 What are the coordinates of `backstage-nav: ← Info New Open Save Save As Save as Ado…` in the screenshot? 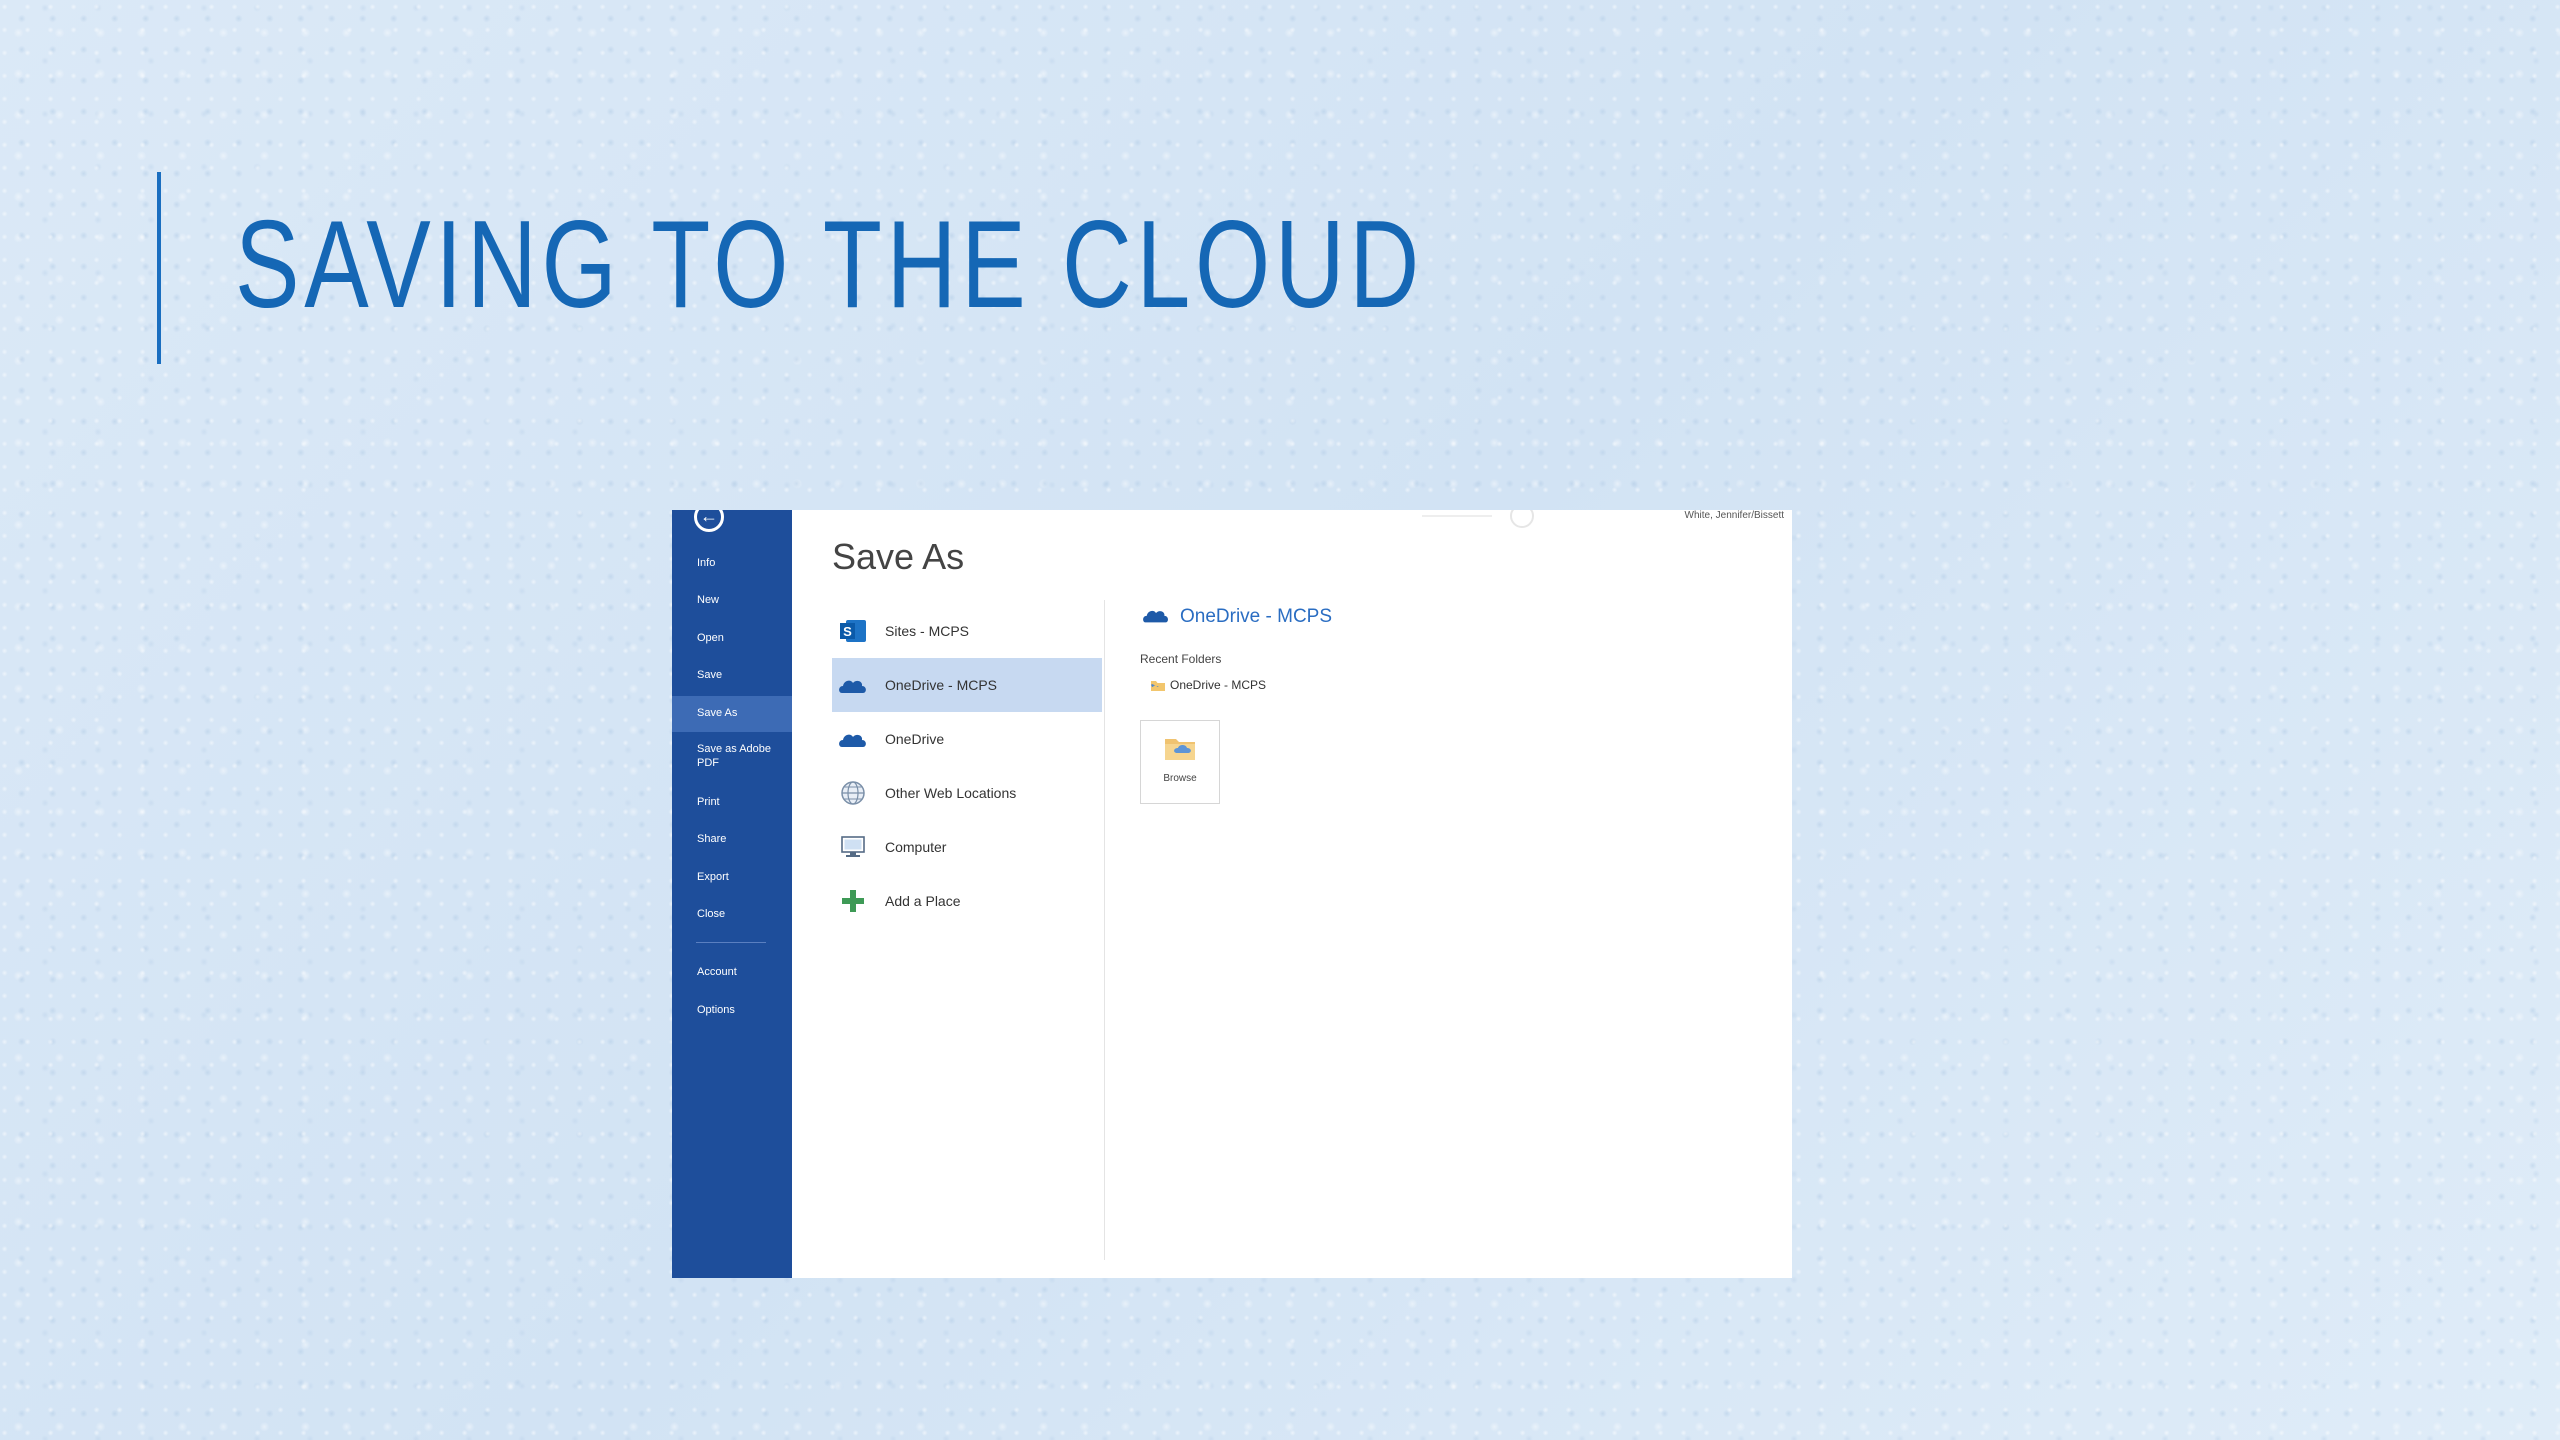 It's located at (732, 894).